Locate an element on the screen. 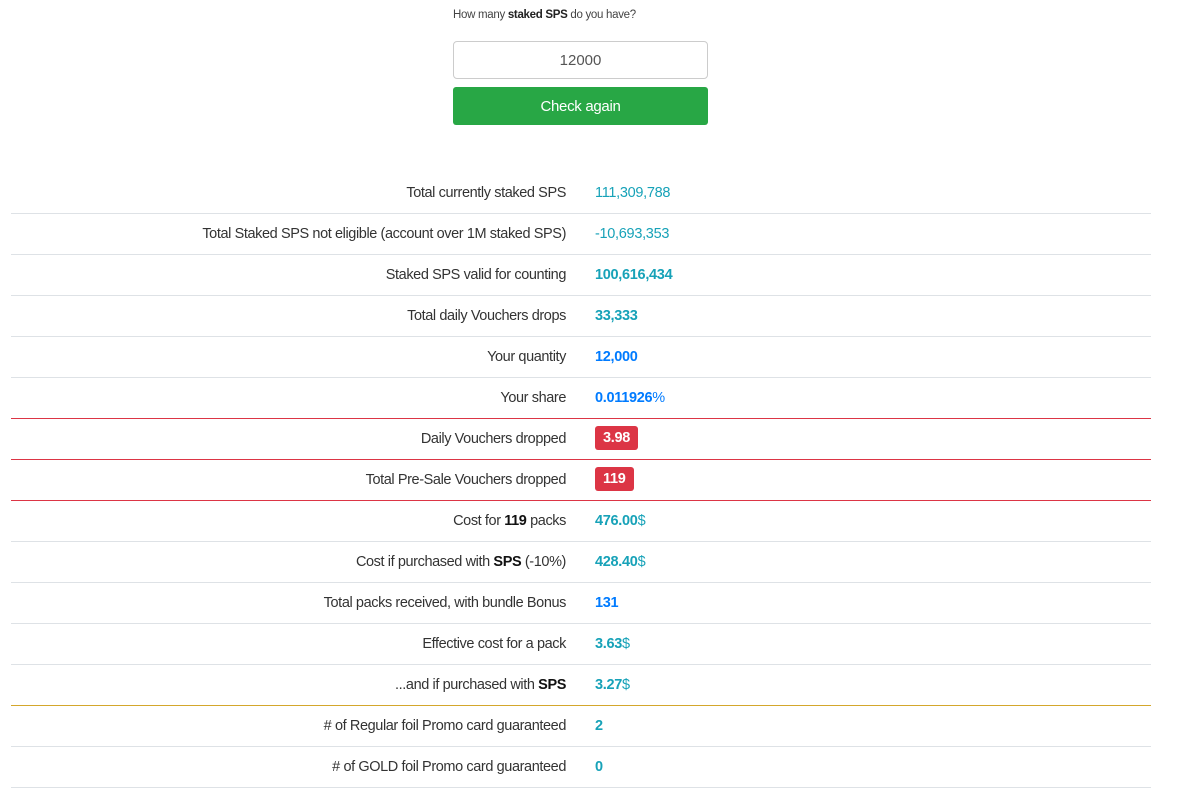  total-packs-value: 131 is located at coordinates (607, 603).